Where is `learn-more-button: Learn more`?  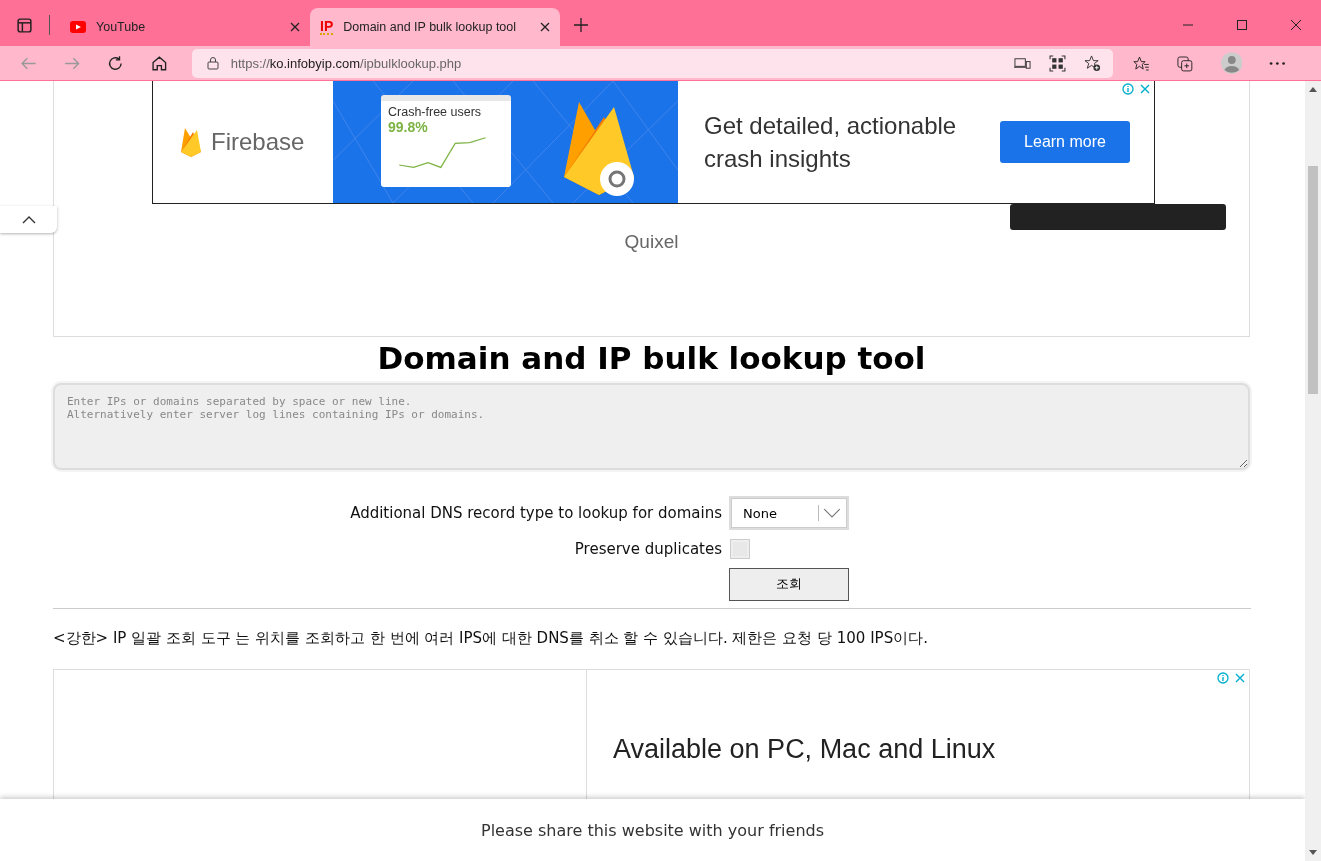 learn-more-button: Learn more is located at coordinates (1065, 142).